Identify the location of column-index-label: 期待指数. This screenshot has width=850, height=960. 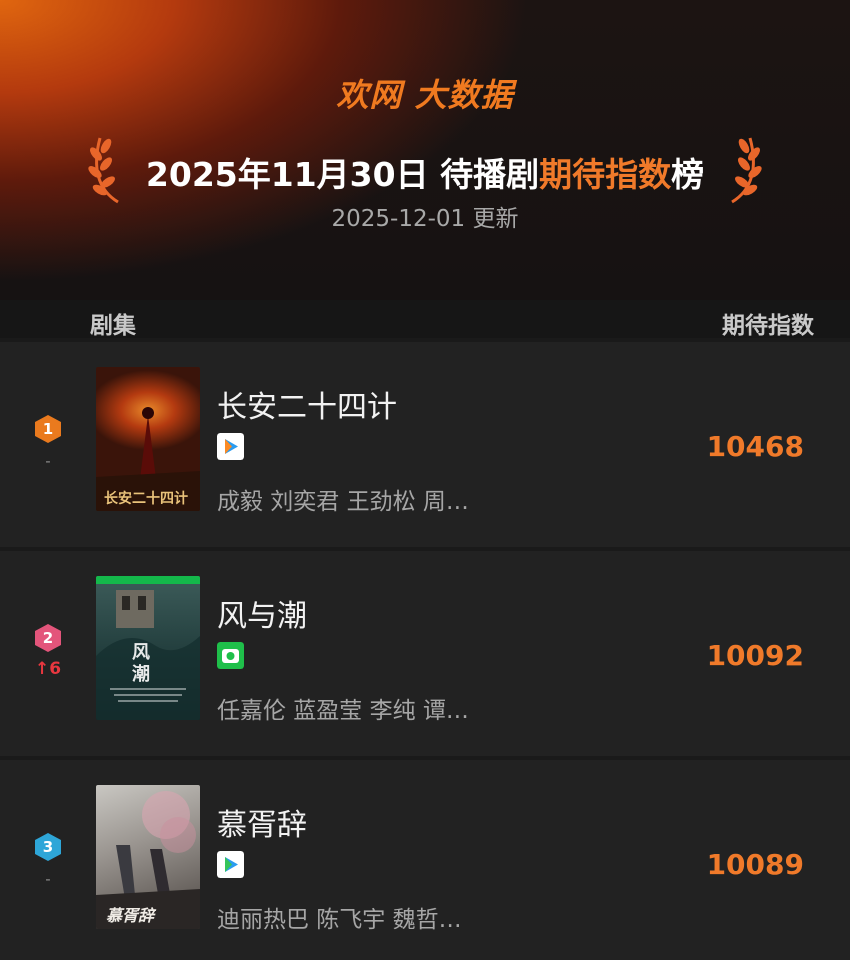
(768, 326).